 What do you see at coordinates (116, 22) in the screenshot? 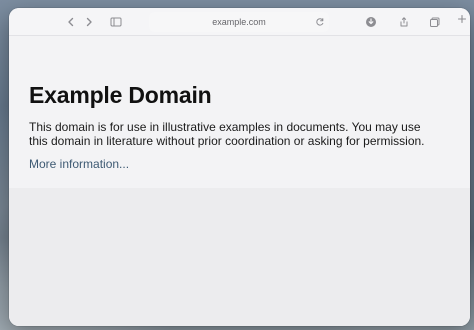
I see `sidebar-icon` at bounding box center [116, 22].